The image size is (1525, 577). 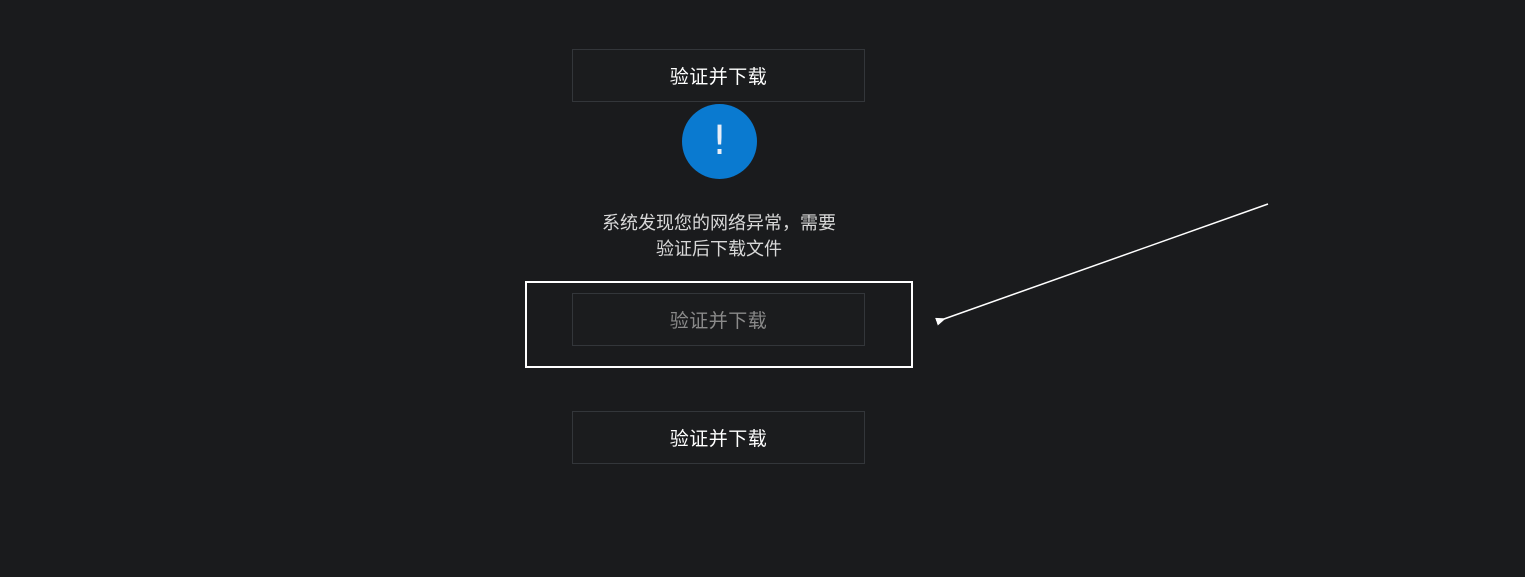 I want to click on verify-download-button-middle: 验证并下载, so click(x=718, y=319).